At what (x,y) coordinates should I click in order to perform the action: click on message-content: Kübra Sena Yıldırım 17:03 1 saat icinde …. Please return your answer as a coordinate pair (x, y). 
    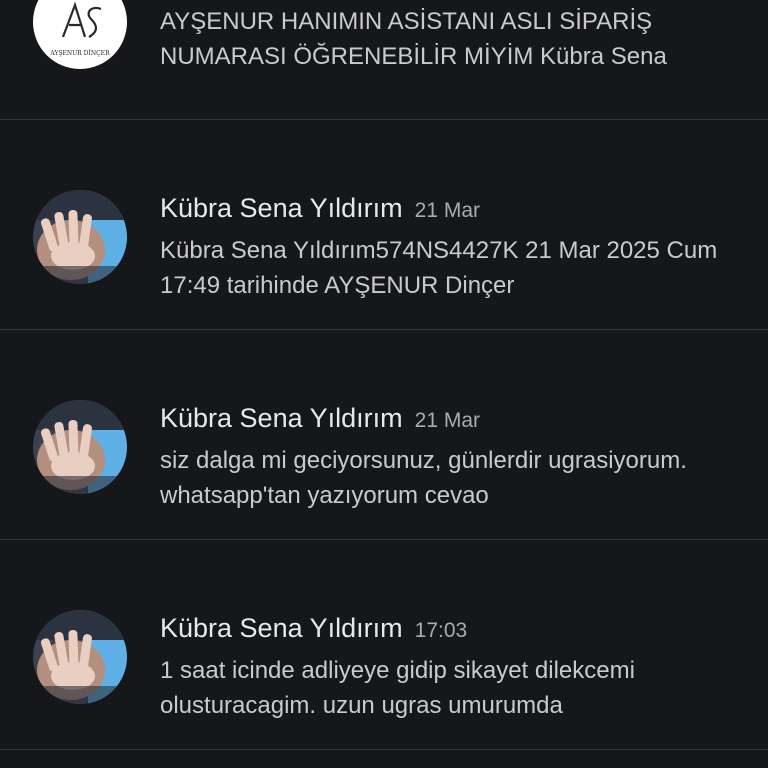
    Looking at the image, I should click on (454, 668).